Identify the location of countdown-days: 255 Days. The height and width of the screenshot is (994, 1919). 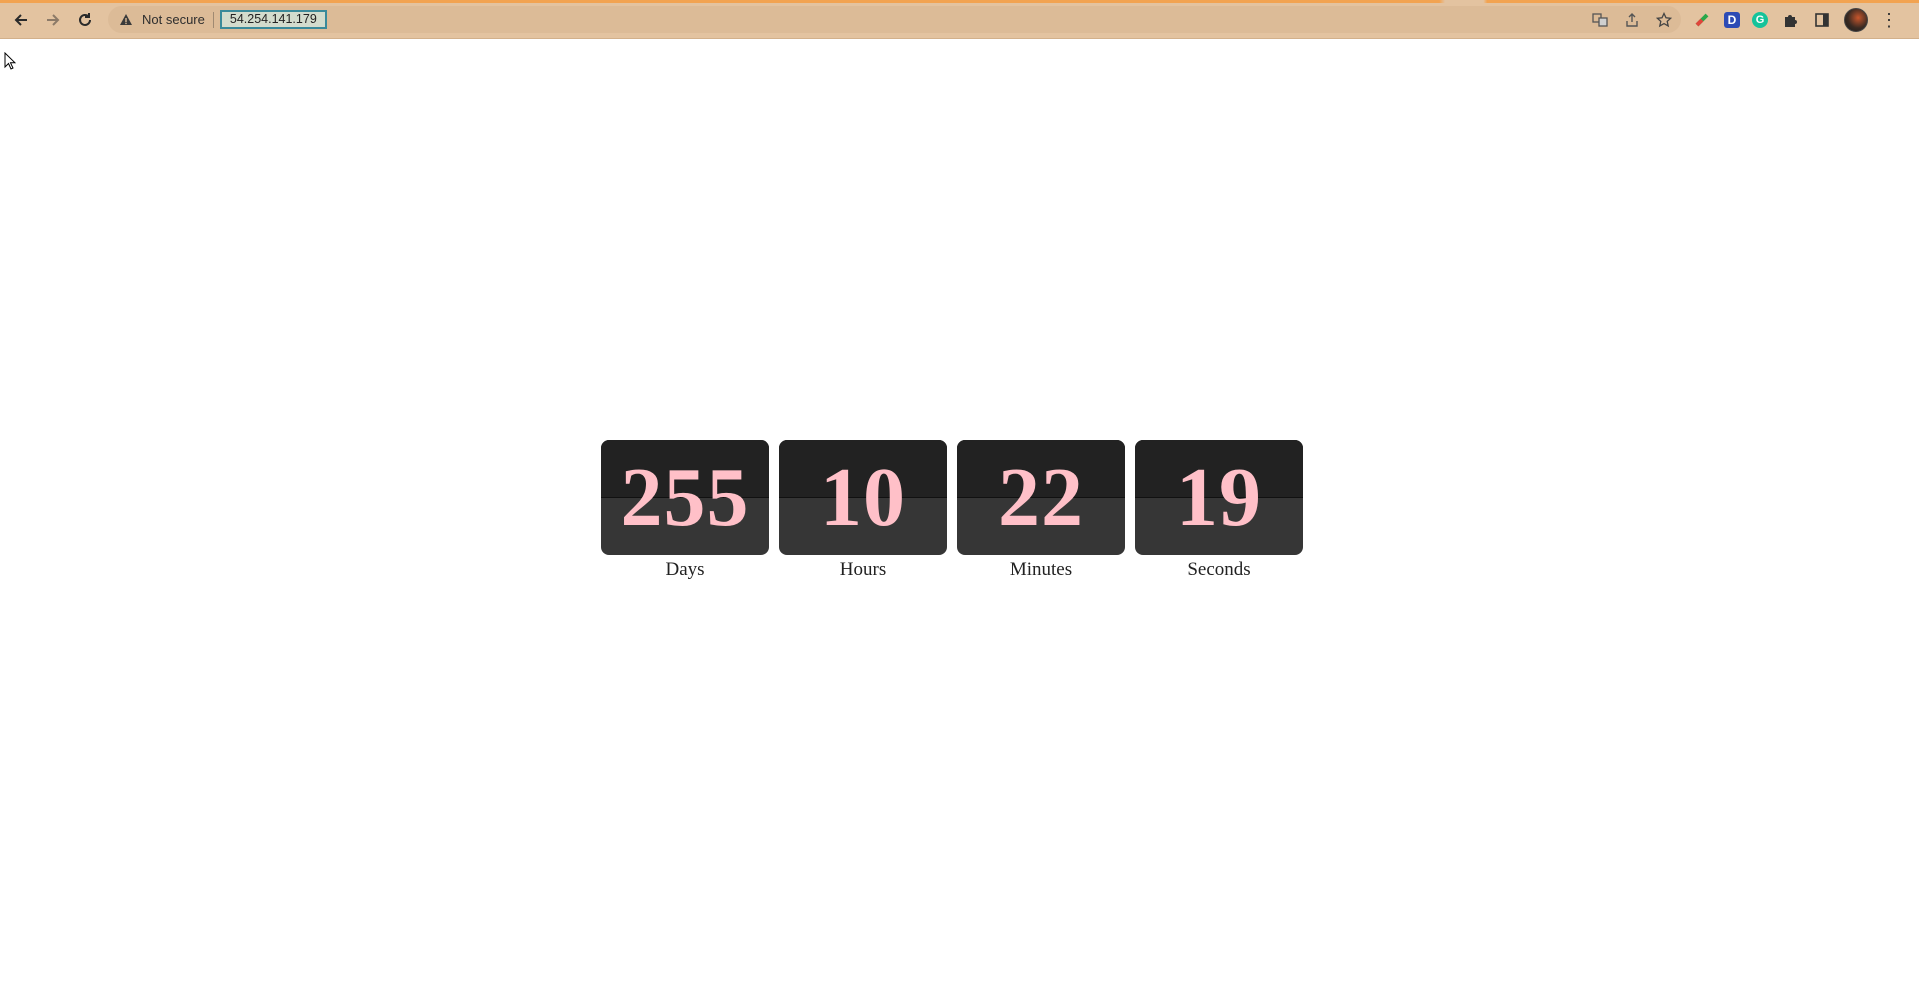
(685, 510).